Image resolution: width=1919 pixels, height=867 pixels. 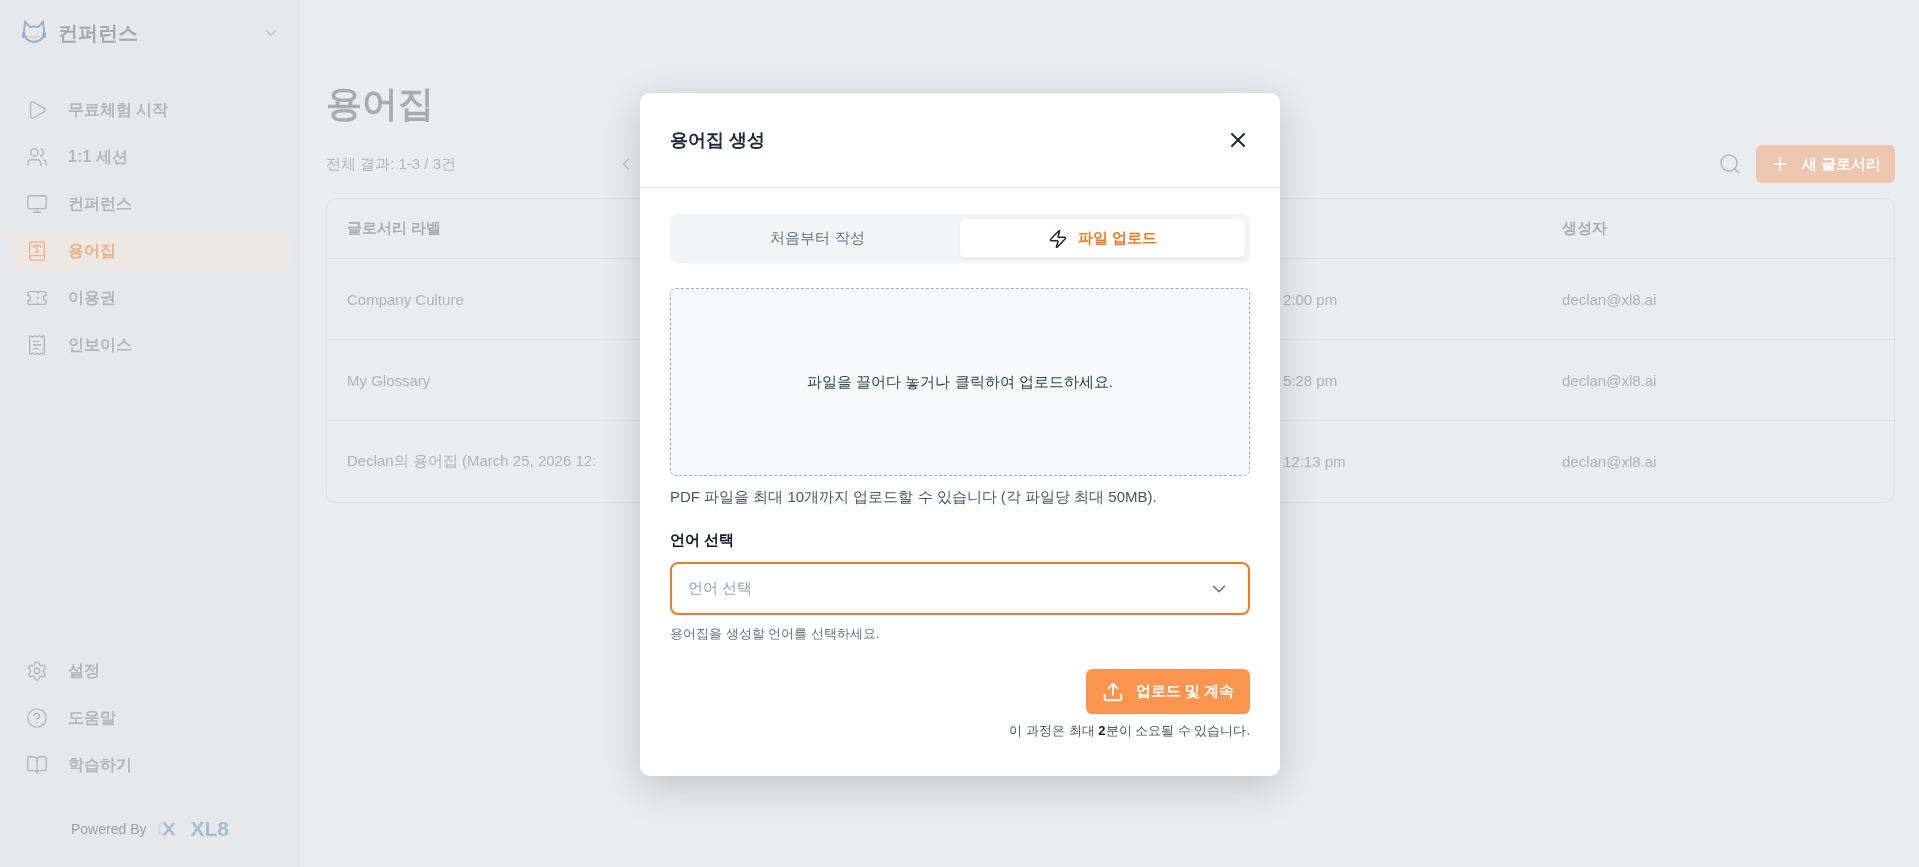 I want to click on dropzone-text: 파일을 끌어다 놓거나 클릭하여 업로드하세요., so click(x=960, y=382).